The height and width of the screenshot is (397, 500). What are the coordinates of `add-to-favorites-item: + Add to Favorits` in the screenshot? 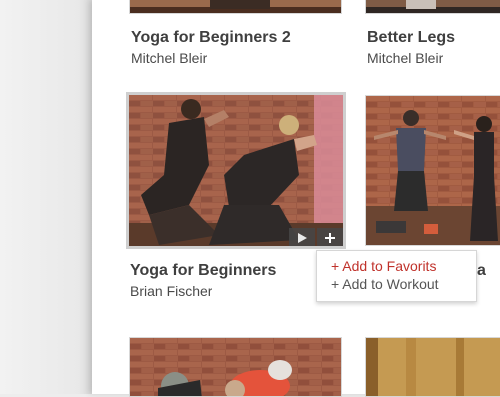 It's located at (383, 266).